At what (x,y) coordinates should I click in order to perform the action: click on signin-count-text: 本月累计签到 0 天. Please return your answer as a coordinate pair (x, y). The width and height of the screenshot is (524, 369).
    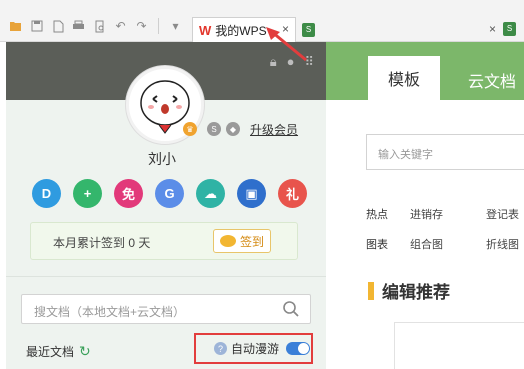
    Looking at the image, I should click on (102, 243).